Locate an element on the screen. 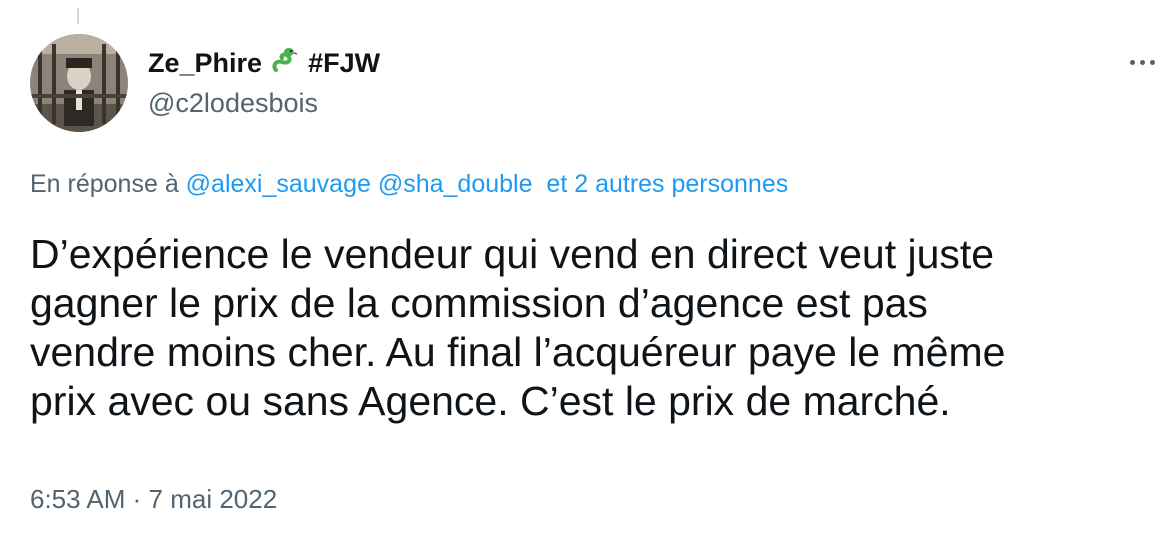  author-tag: #FJW is located at coordinates (344, 63).